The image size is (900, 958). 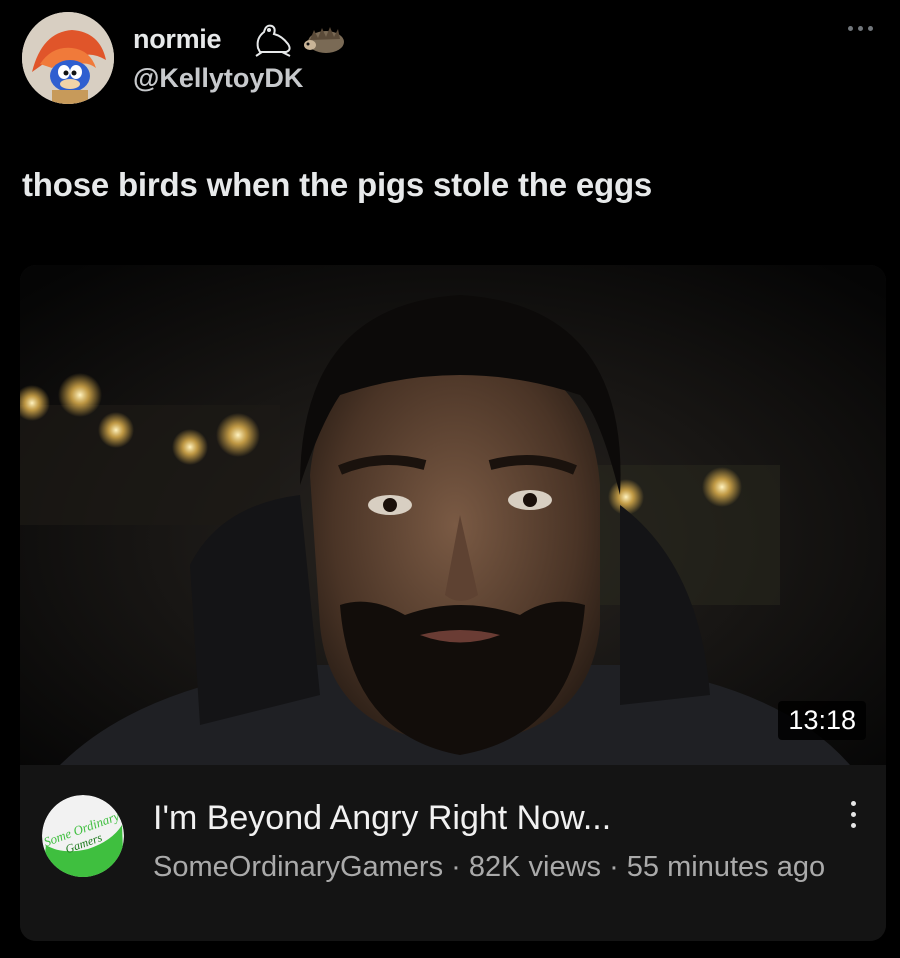 What do you see at coordinates (300, 40) in the screenshot?
I see `name-emojis` at bounding box center [300, 40].